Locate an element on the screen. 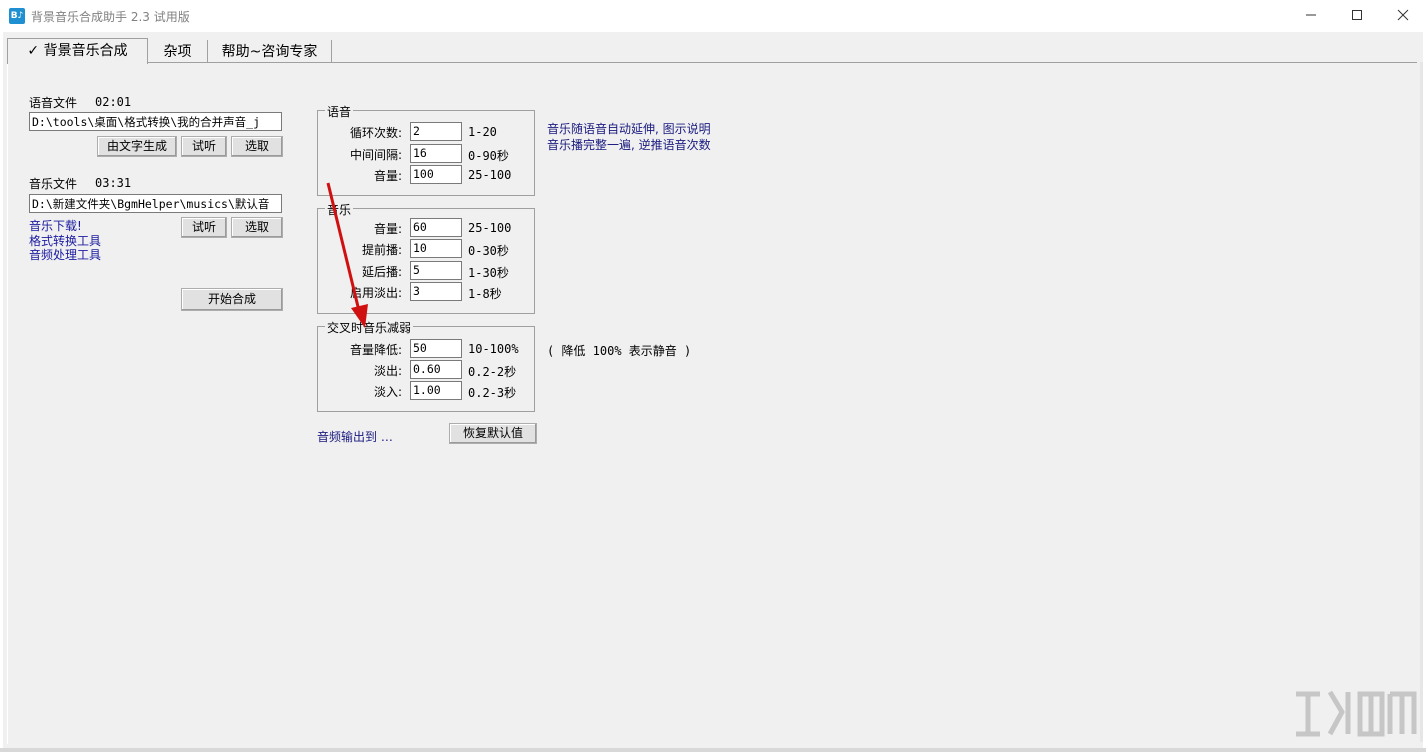  cross-fade-in-input: 1.00 is located at coordinates (436, 390).